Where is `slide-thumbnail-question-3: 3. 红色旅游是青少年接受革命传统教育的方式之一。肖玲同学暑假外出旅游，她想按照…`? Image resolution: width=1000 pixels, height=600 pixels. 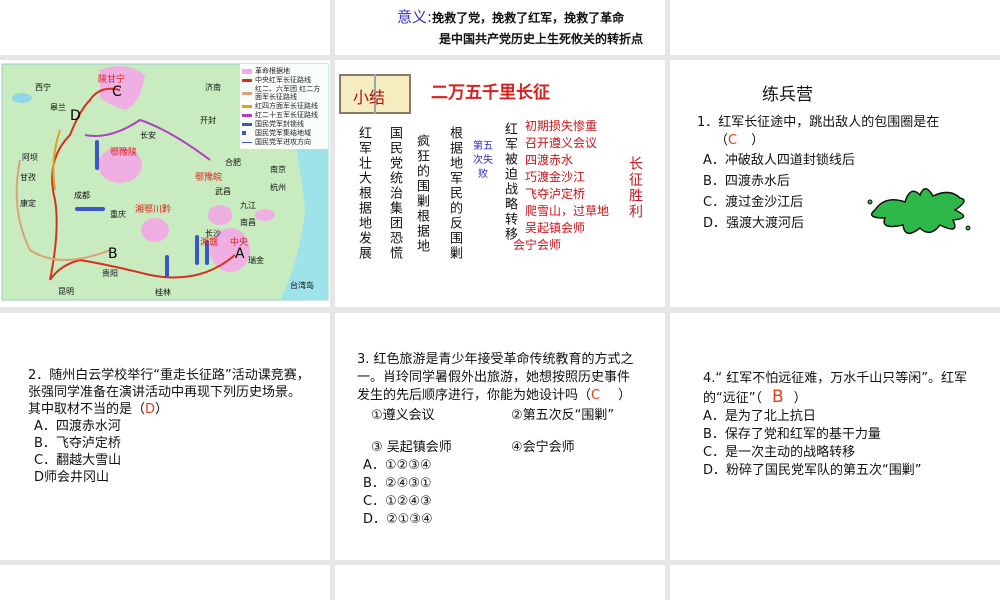 slide-thumbnail-question-3: 3. 红色旅游是青少年接受革命传统教育的方式之一。肖玲同学暑假外出旅游，她想按照… is located at coordinates (500, 436).